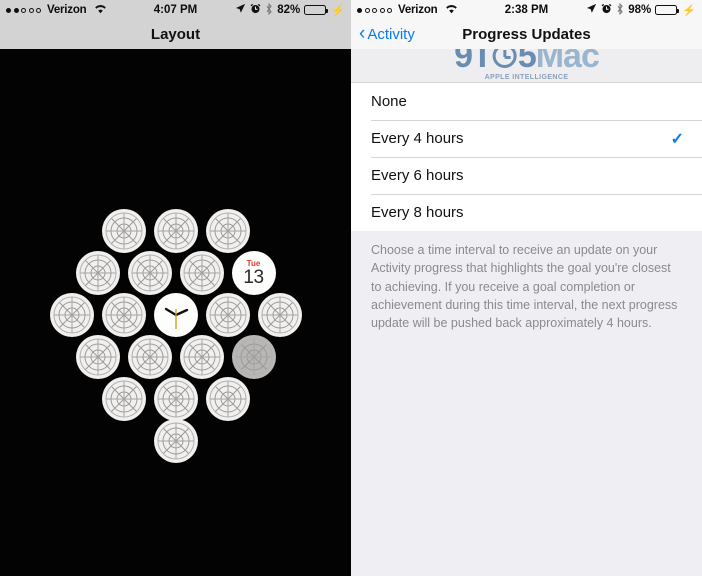  I want to click on status-bar-right-group: 98% ⚡, so click(641, 10).